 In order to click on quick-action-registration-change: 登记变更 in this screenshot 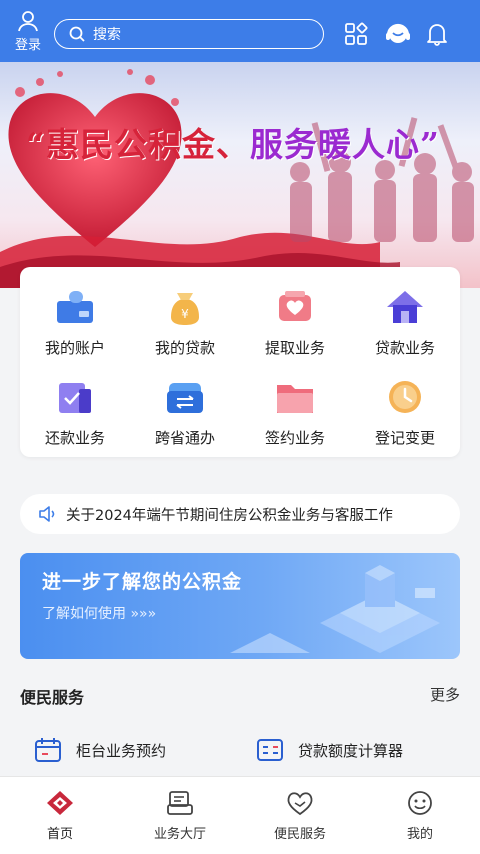, I will do `click(405, 402)`.